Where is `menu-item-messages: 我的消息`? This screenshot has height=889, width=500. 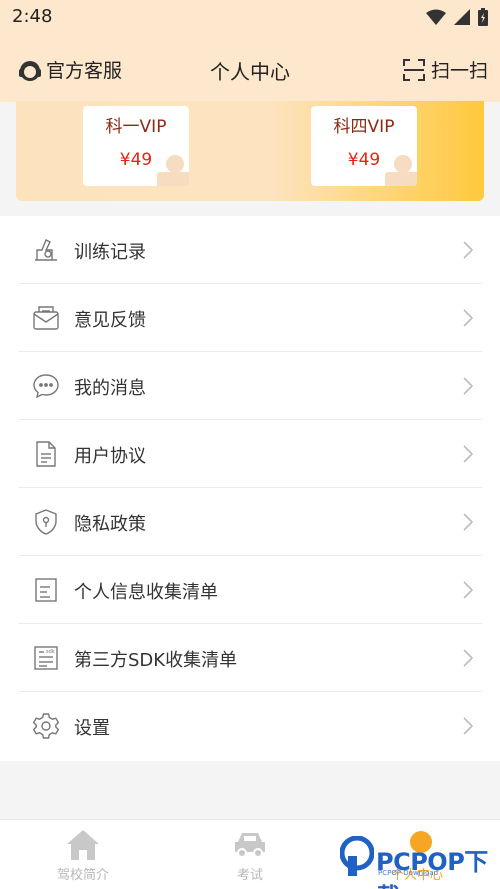 menu-item-messages: 我的消息 is located at coordinates (250, 386).